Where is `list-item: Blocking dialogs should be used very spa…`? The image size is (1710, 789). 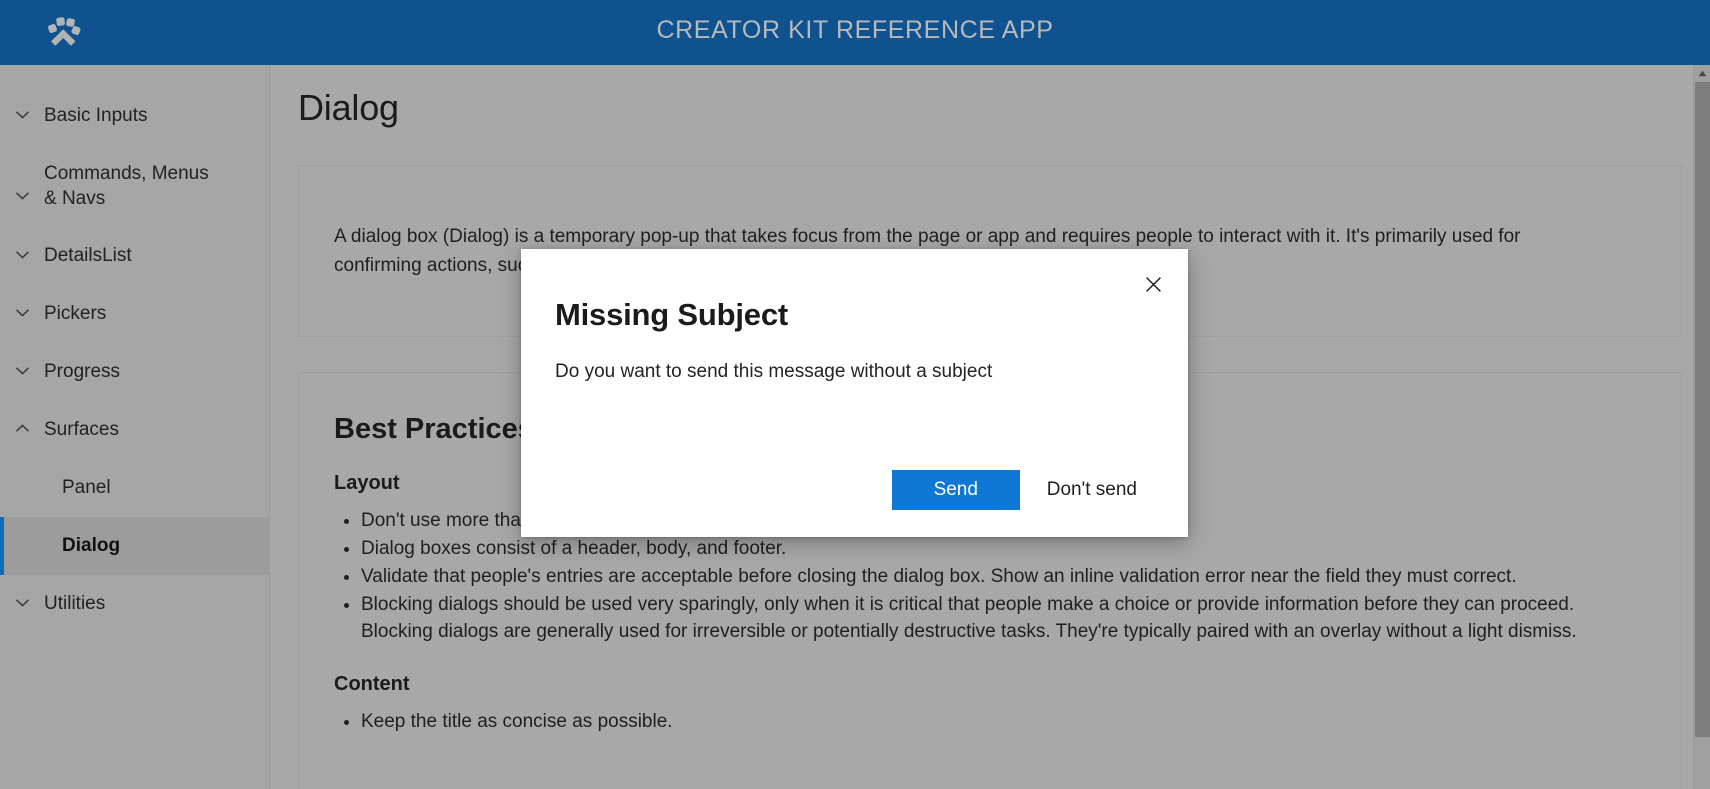 list-item: Blocking dialogs should be used very spa… is located at coordinates (986, 618).